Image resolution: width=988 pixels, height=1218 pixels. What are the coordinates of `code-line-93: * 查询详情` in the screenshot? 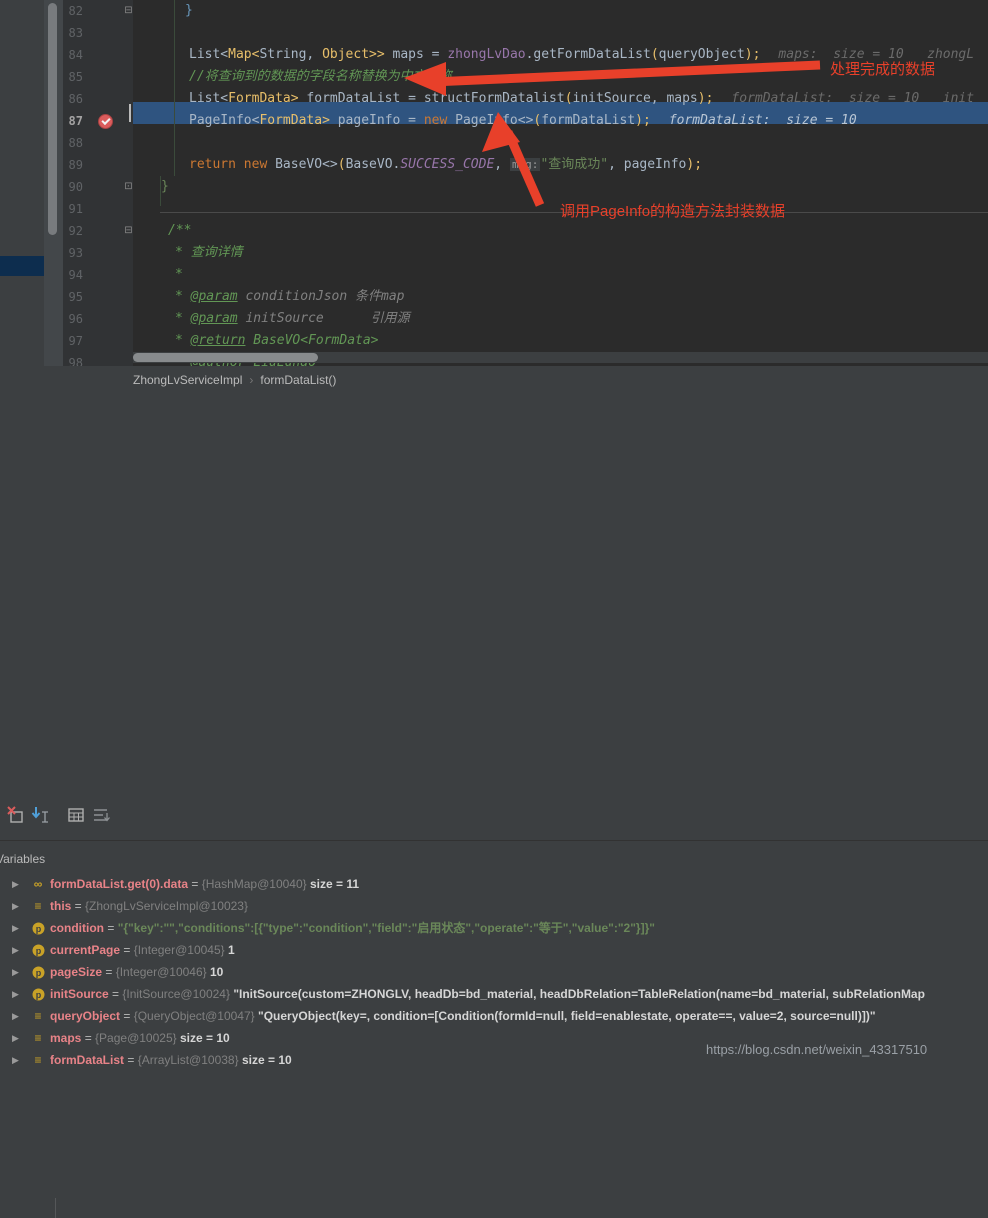 It's located at (188, 253).